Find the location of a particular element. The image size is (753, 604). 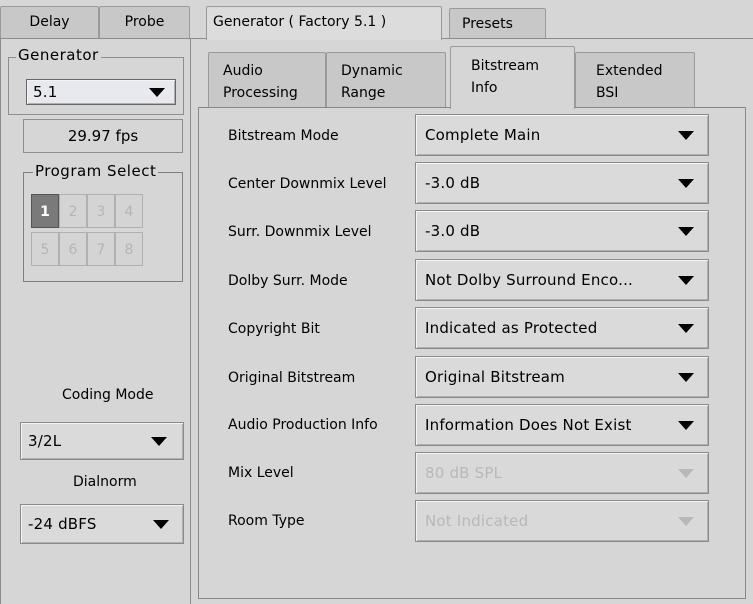

audio-production-info-value: Information Does Not Exist is located at coordinates (528, 425).